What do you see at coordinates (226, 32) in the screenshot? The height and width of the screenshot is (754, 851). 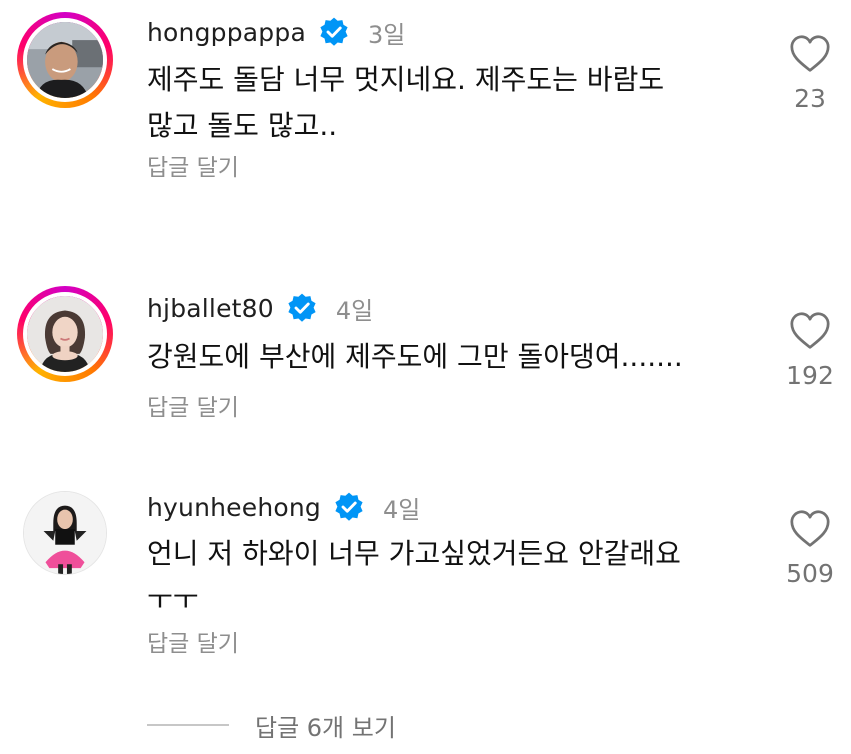 I see `username: hongppappa` at bounding box center [226, 32].